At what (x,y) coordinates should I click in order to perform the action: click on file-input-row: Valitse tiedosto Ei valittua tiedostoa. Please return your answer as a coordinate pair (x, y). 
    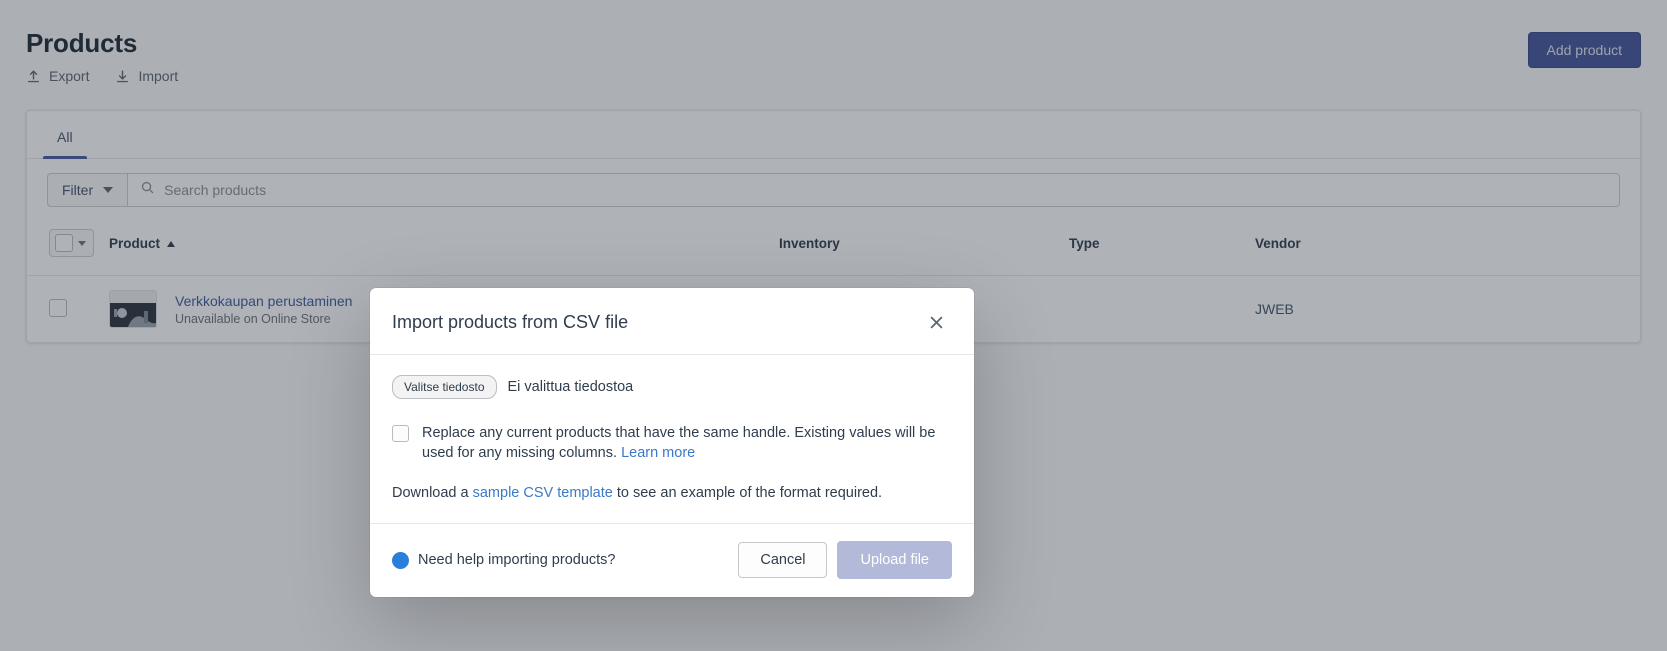
    Looking at the image, I should click on (672, 387).